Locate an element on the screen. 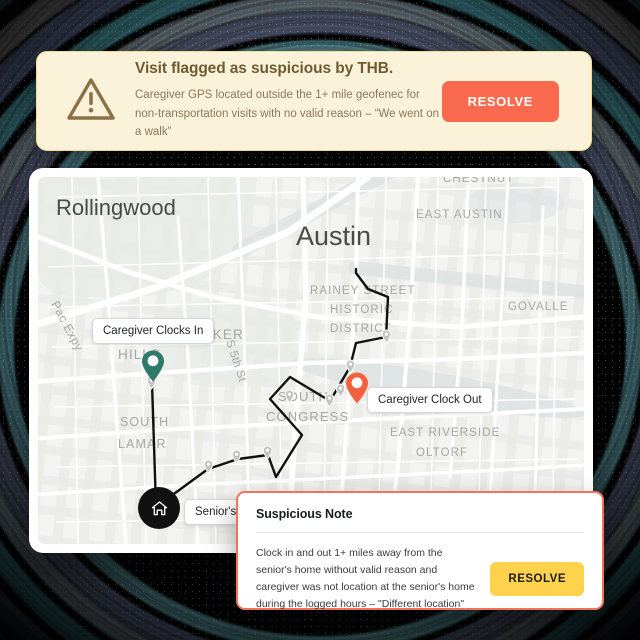 Image resolution: width=640 pixels, height=640 pixels. route-path is located at coordinates (270, 388).